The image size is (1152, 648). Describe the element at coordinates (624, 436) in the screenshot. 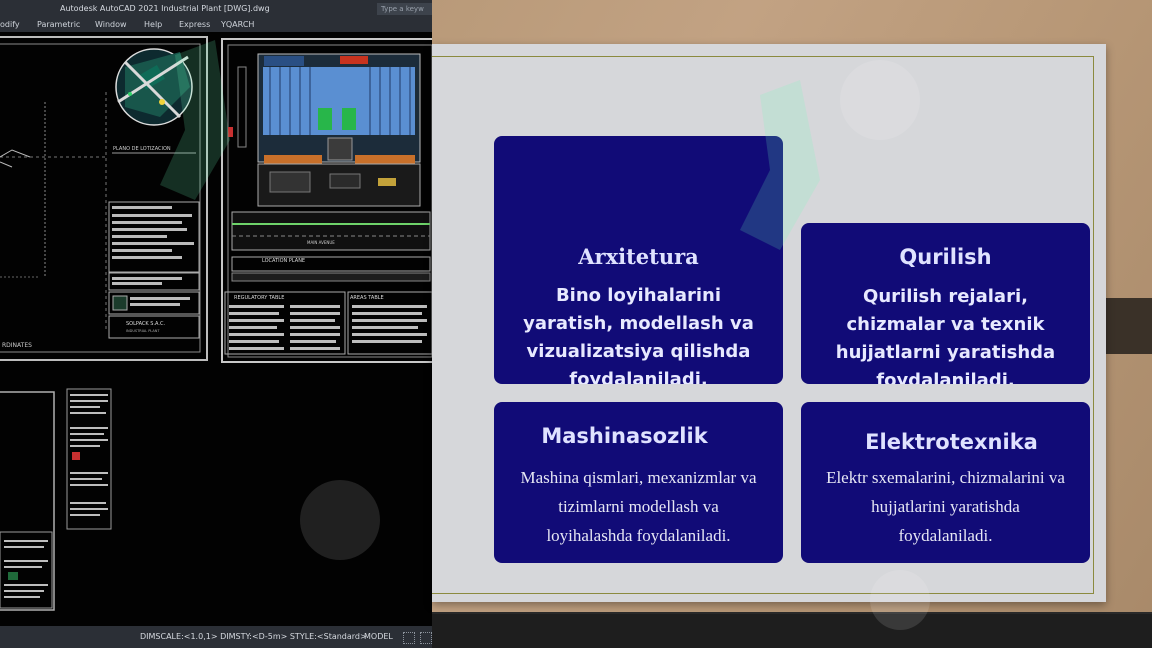

I see `card-mashinasozlik-title: Mashinasozlik` at that location.